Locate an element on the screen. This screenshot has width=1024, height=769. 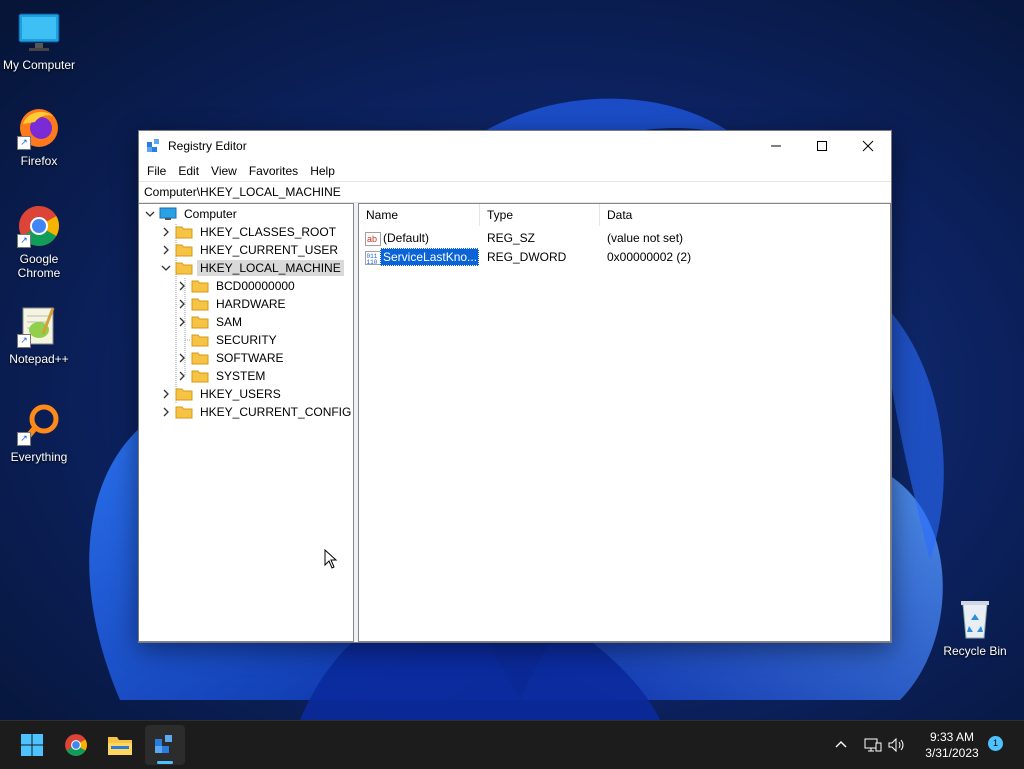
tree-label: SECURITY is located at coordinates (246, 340).